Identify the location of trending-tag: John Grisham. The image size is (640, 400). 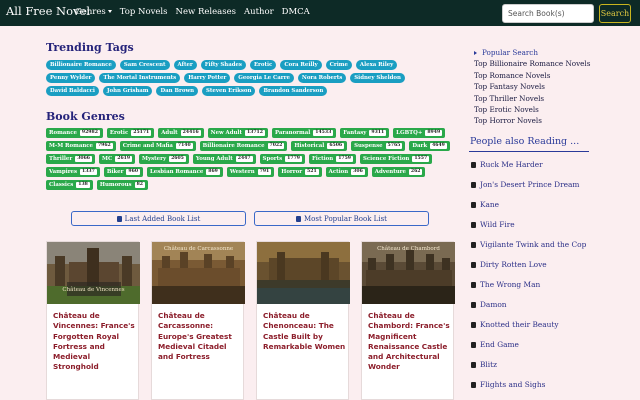
(127, 91).